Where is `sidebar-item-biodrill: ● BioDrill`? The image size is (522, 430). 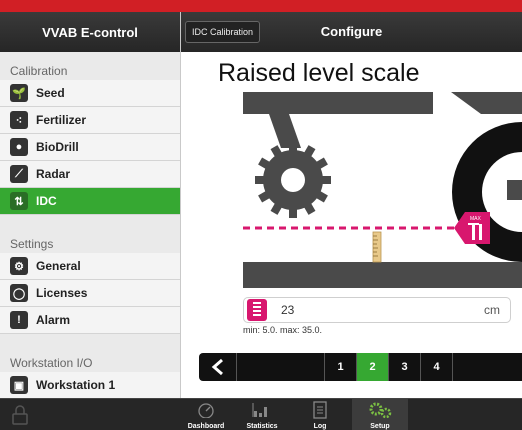
sidebar-item-biodrill: ● BioDrill is located at coordinates (90, 147).